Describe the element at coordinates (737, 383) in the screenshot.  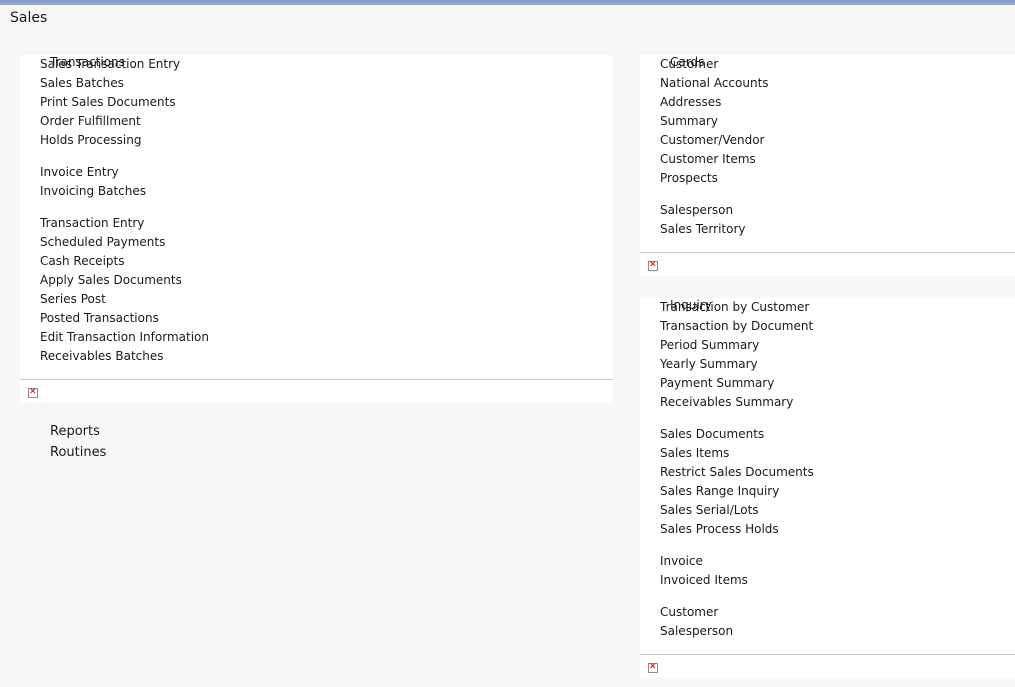
I see `inquiry-item: Payment Summary` at that location.